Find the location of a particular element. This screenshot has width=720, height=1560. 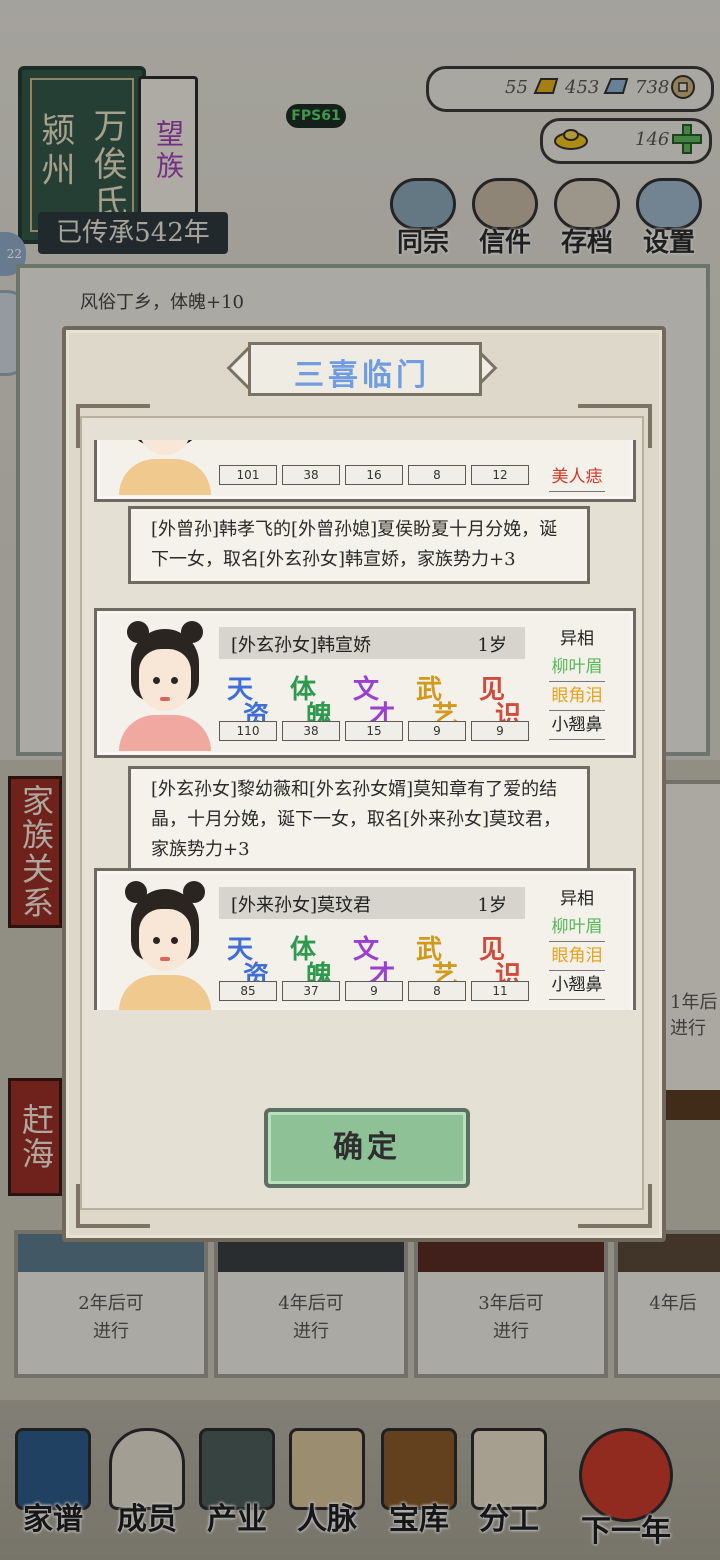

stat-literary: 文才 9 is located at coordinates (374, 969).